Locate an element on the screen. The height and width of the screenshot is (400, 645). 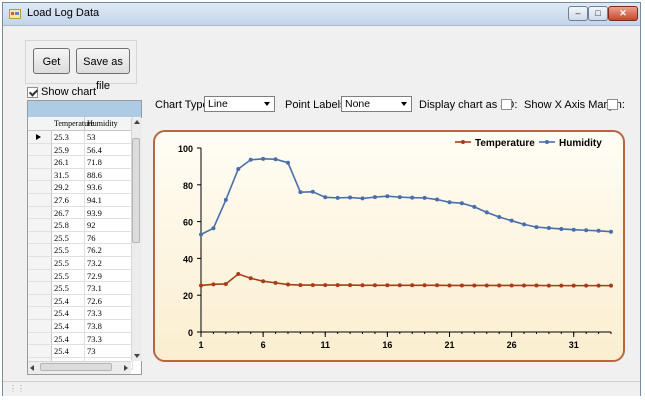
grid-horizontal-thumb is located at coordinates (76, 367).